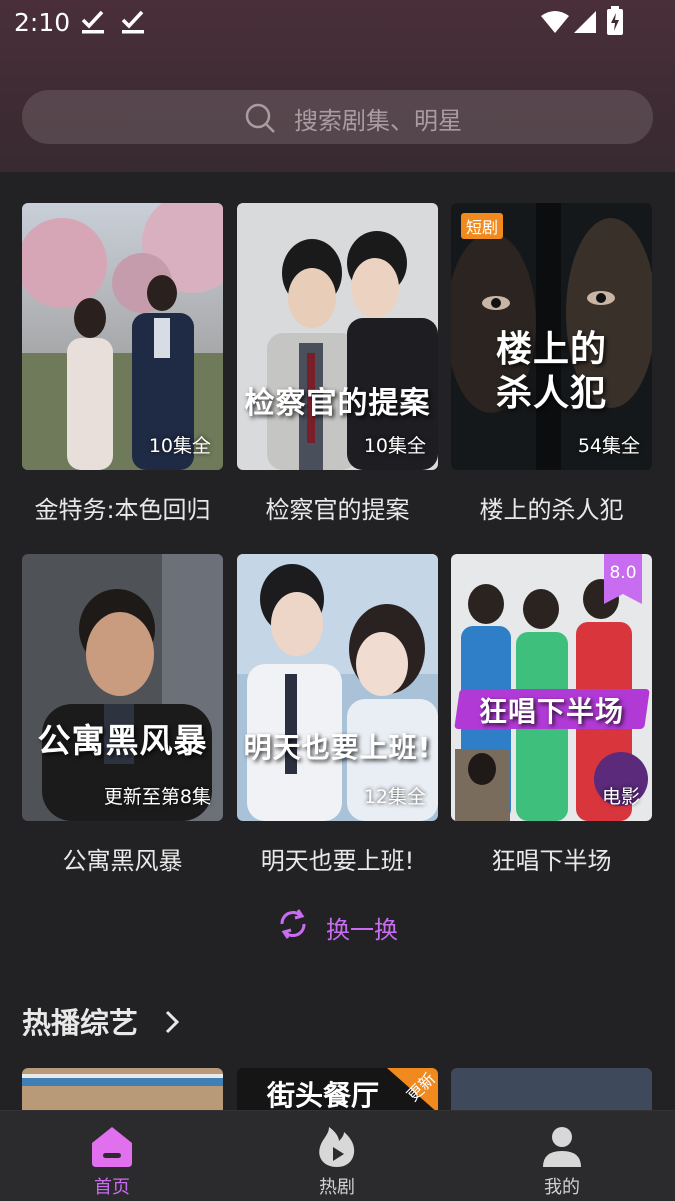  I want to click on nav-mine-label: 我的, so click(562, 1187).